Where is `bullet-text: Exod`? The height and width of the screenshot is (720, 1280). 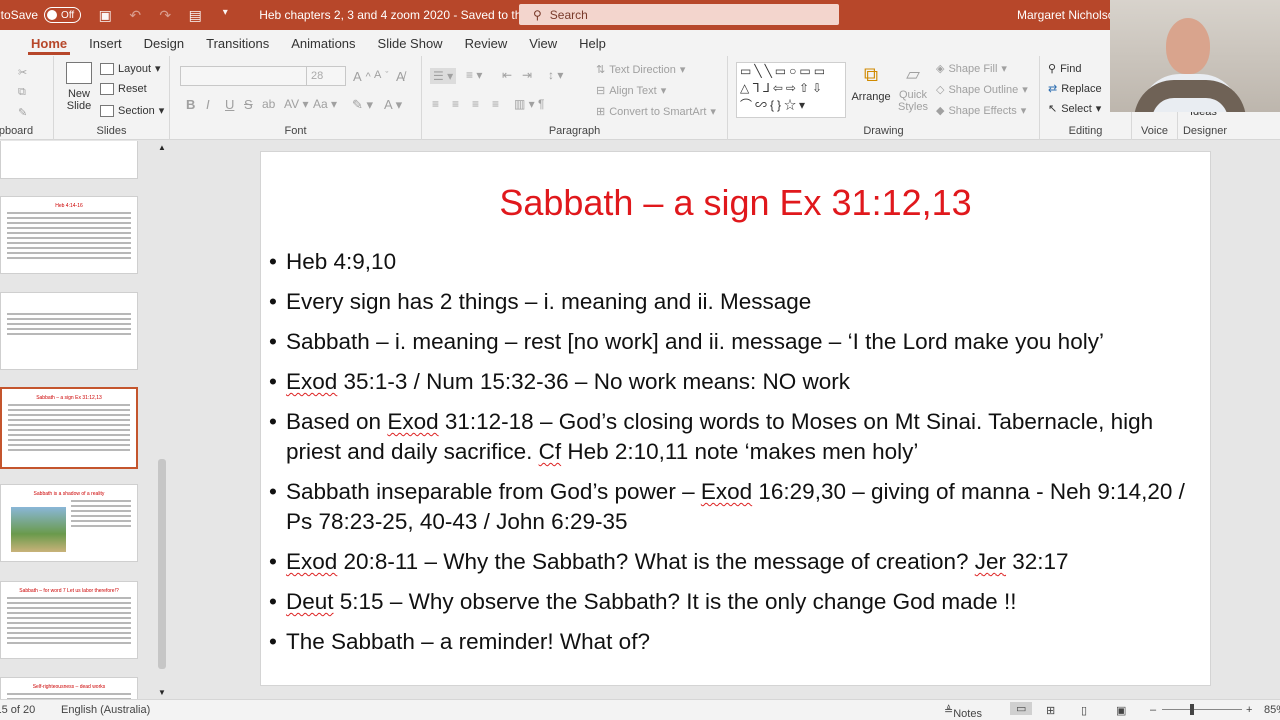
bullet-text: Exod is located at coordinates (413, 421).